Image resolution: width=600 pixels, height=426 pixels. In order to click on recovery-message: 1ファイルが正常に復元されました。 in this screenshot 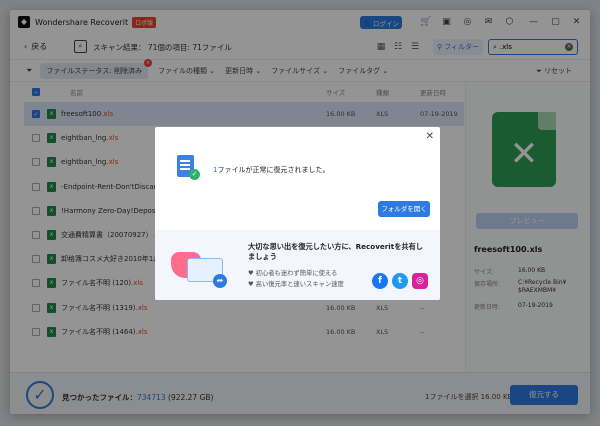, I will do `click(271, 170)`.